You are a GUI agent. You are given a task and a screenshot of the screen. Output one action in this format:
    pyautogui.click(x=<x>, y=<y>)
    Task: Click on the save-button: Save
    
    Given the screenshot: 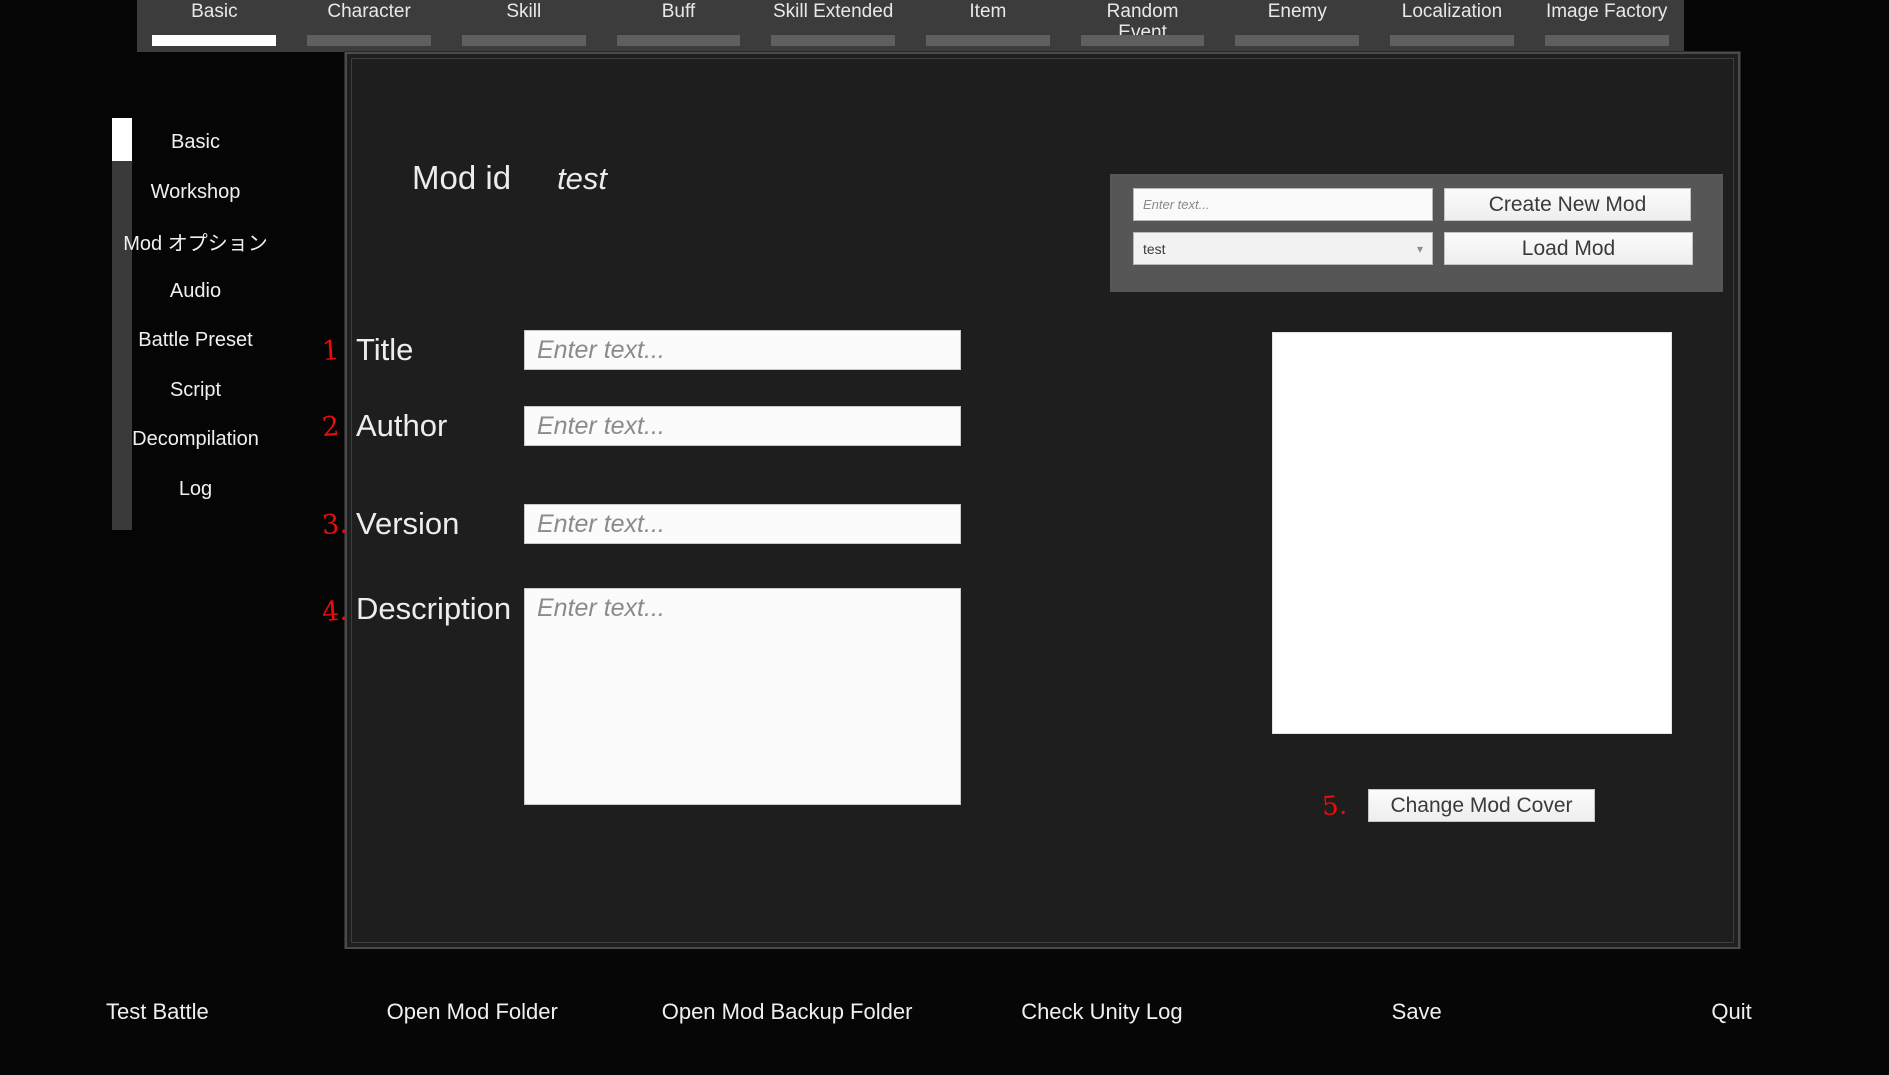 What is the action you would take?
    pyautogui.click(x=1416, y=1012)
    